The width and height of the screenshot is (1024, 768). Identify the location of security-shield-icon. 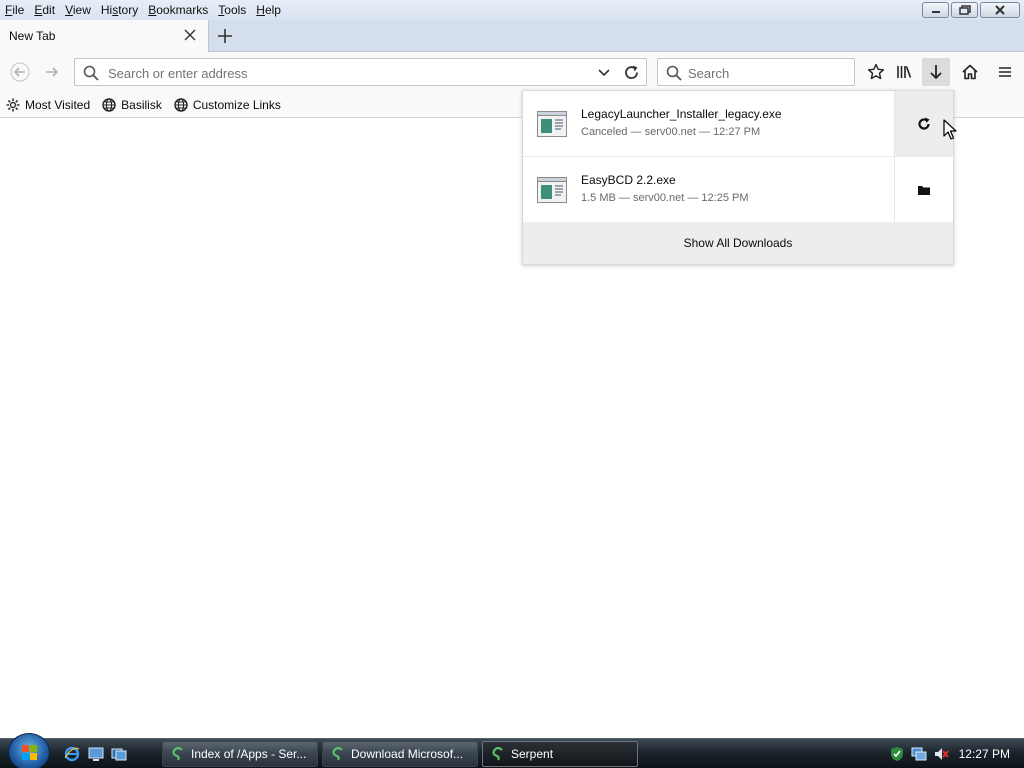
(897, 754).